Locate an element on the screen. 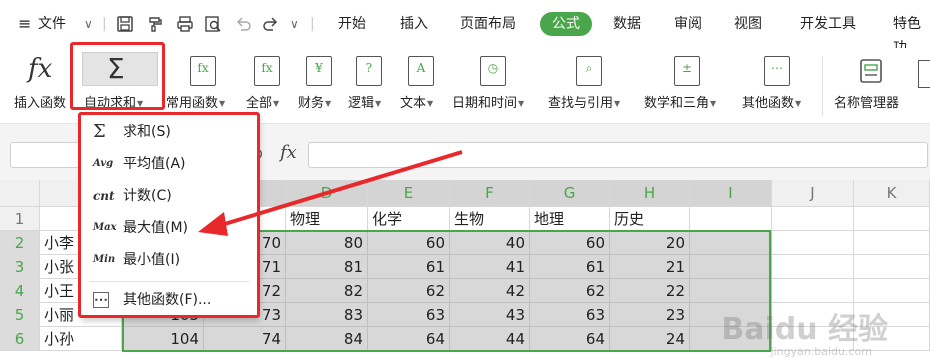  all-functions-button: fx 全部▼ is located at coordinates (267, 86).